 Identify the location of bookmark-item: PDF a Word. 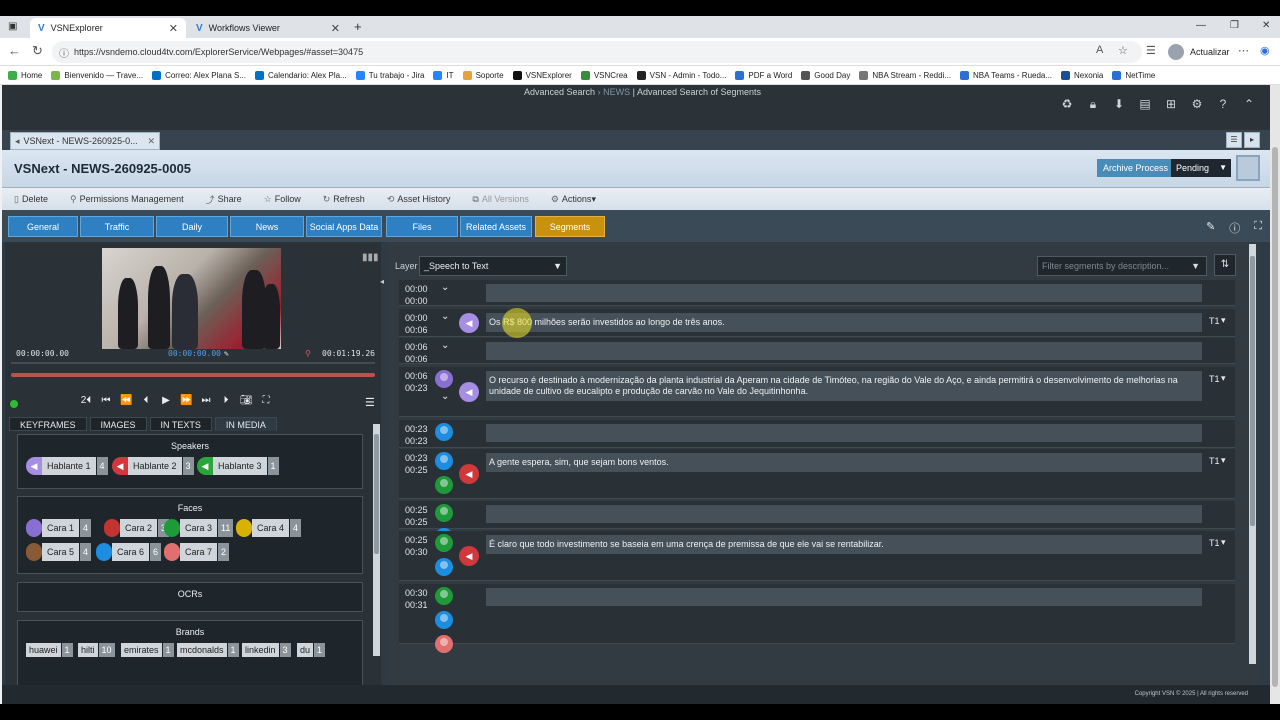
(763, 75).